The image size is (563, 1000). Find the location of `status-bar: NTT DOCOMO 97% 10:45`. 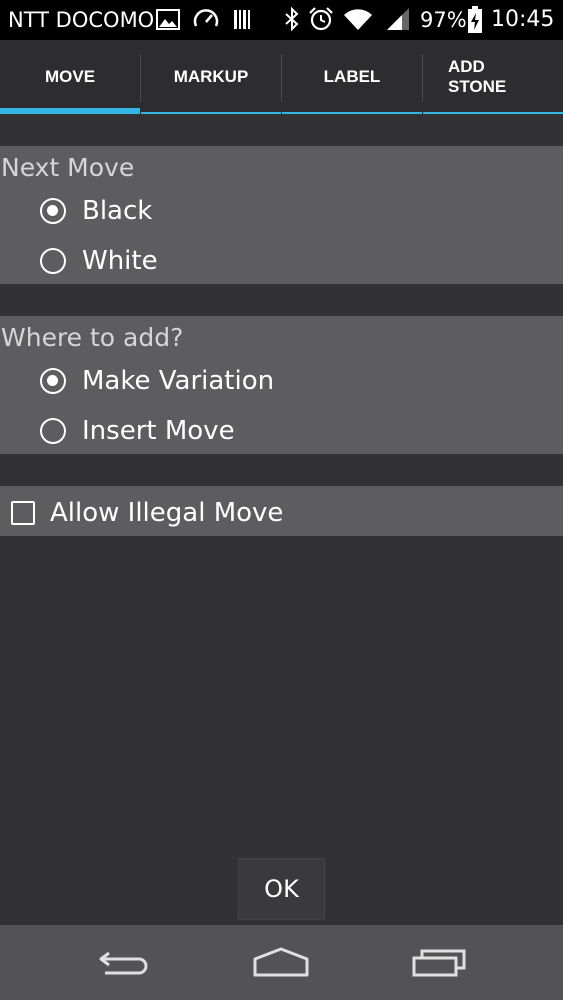

status-bar: NTT DOCOMO 97% 10:45 is located at coordinates (281, 20).